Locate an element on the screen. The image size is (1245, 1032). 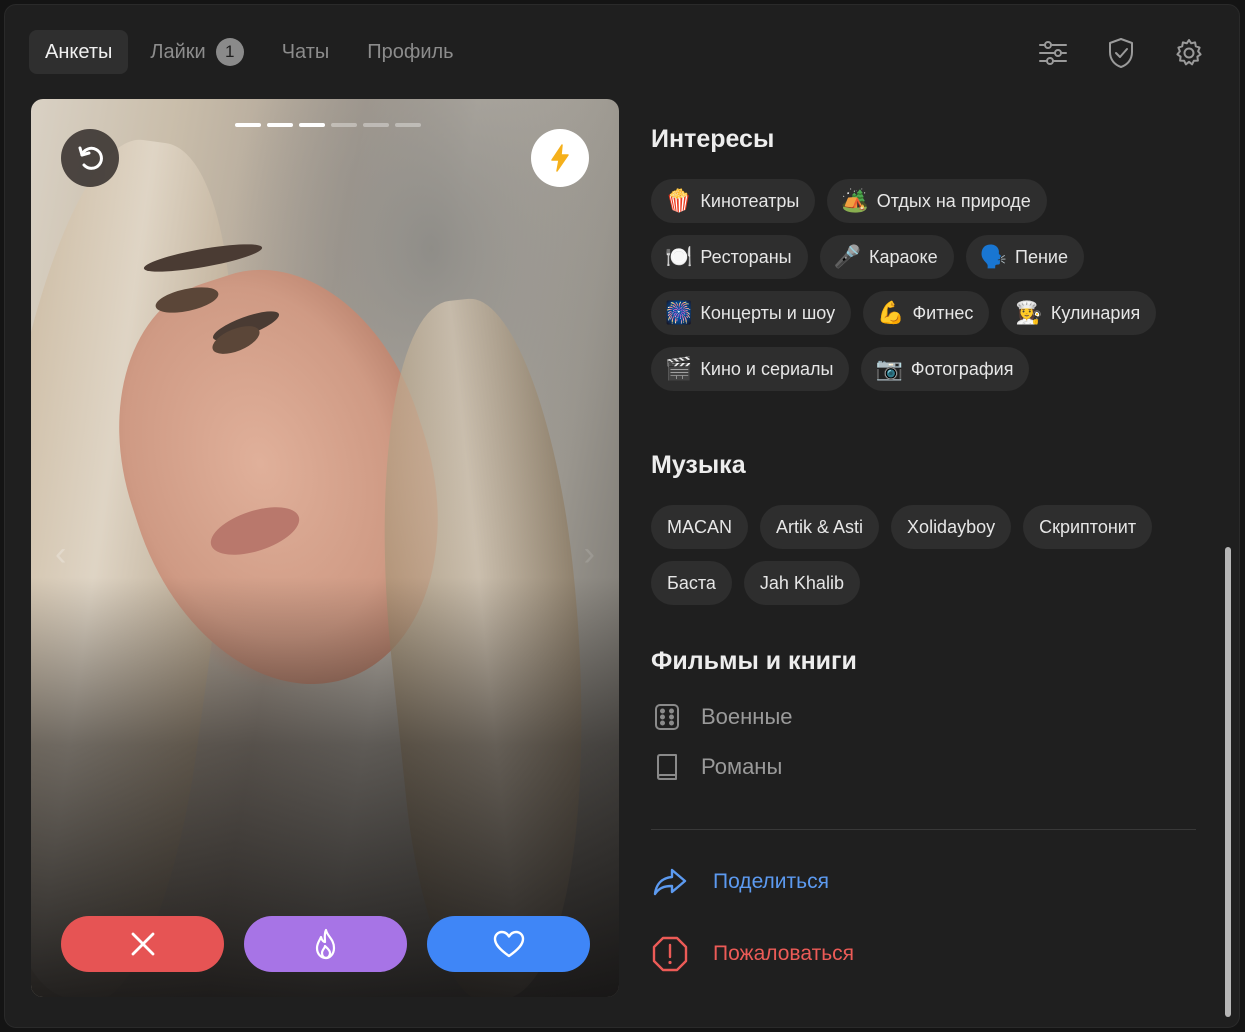
share-button: Поделиться is located at coordinates (740, 882).